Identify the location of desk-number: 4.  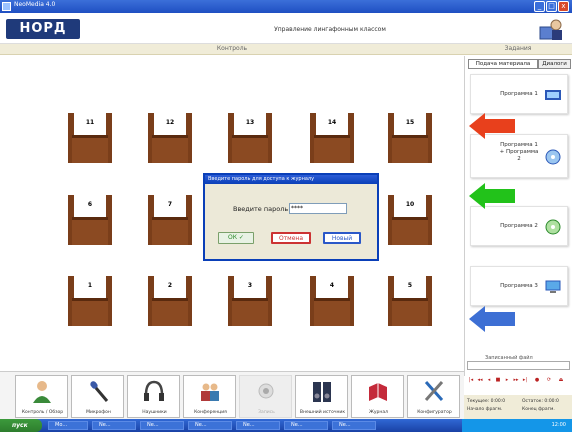
(332, 285).